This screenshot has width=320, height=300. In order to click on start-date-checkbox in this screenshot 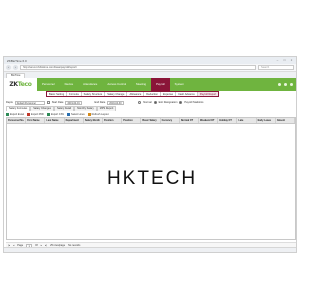, I will do `click(48, 102)`.